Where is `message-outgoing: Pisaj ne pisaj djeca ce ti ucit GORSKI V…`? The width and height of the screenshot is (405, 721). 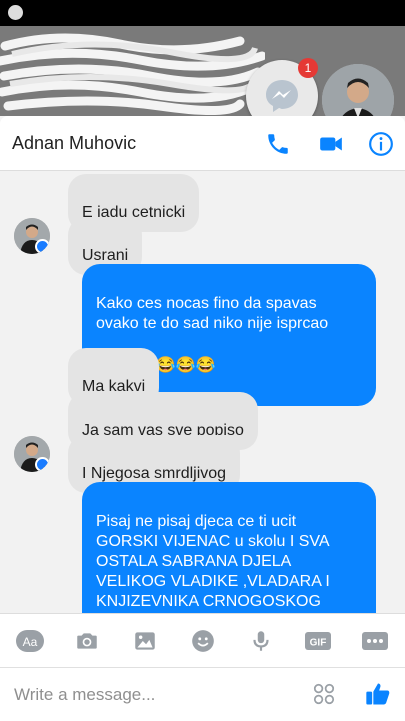
message-outgoing: Pisaj ne pisaj djeca ce ti ucit GORSKI V… is located at coordinates (229, 548).